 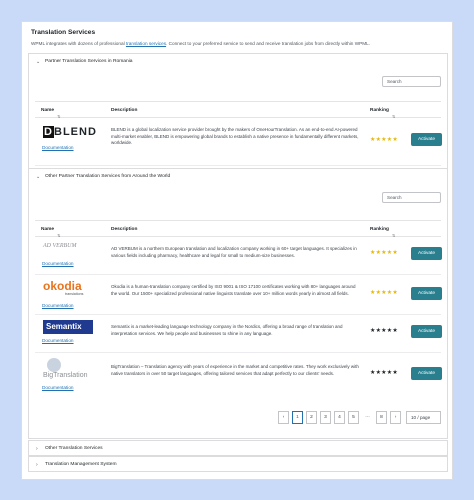 What do you see at coordinates (353, 417) in the screenshot?
I see `page-5-button: 5` at bounding box center [353, 417].